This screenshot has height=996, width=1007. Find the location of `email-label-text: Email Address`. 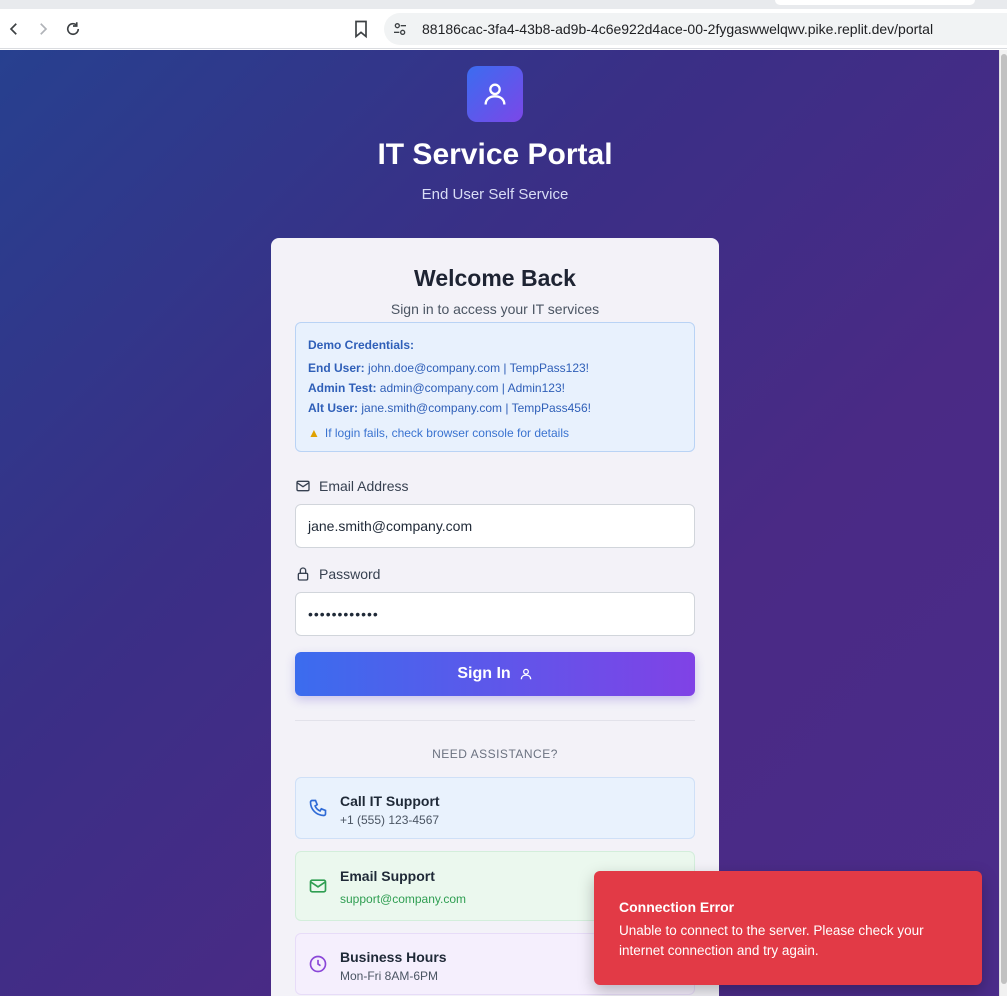

email-label-text: Email Address is located at coordinates (364, 486).